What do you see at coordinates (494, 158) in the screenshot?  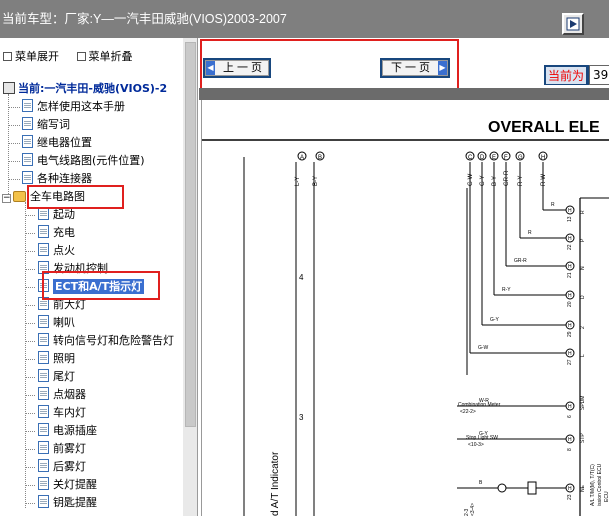 I see `connector-letter: E` at bounding box center [494, 158].